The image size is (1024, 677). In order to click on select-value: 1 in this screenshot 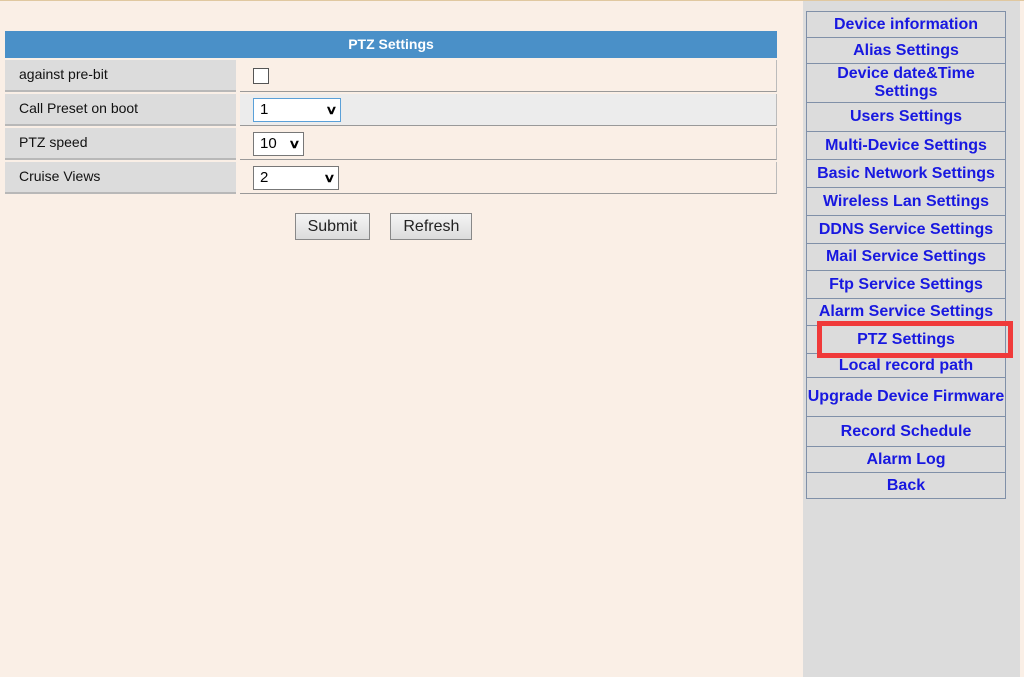, I will do `click(264, 109)`.